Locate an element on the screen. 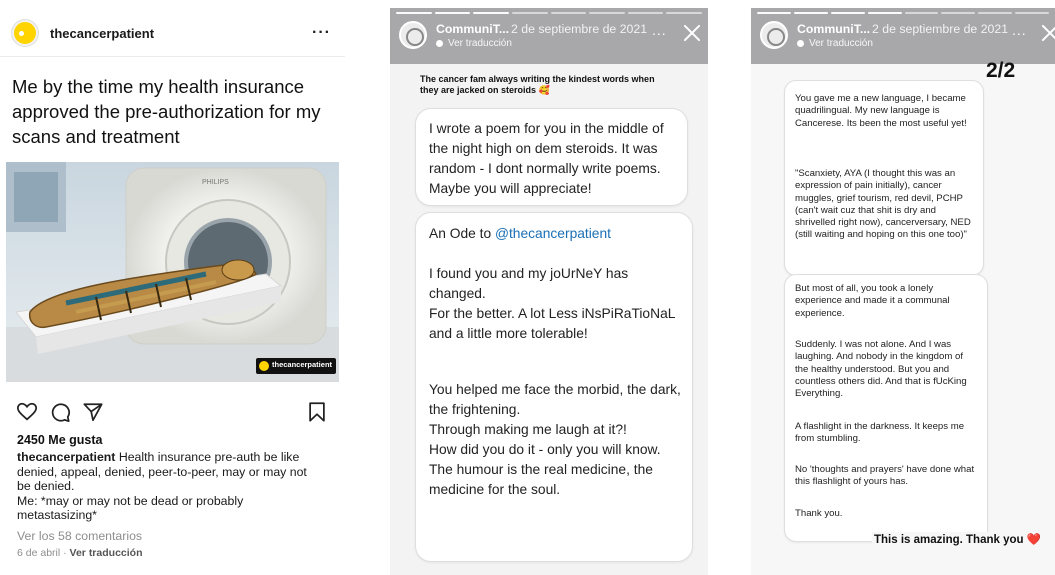  post-header: thecancerpatient ··· is located at coordinates (174, 33).